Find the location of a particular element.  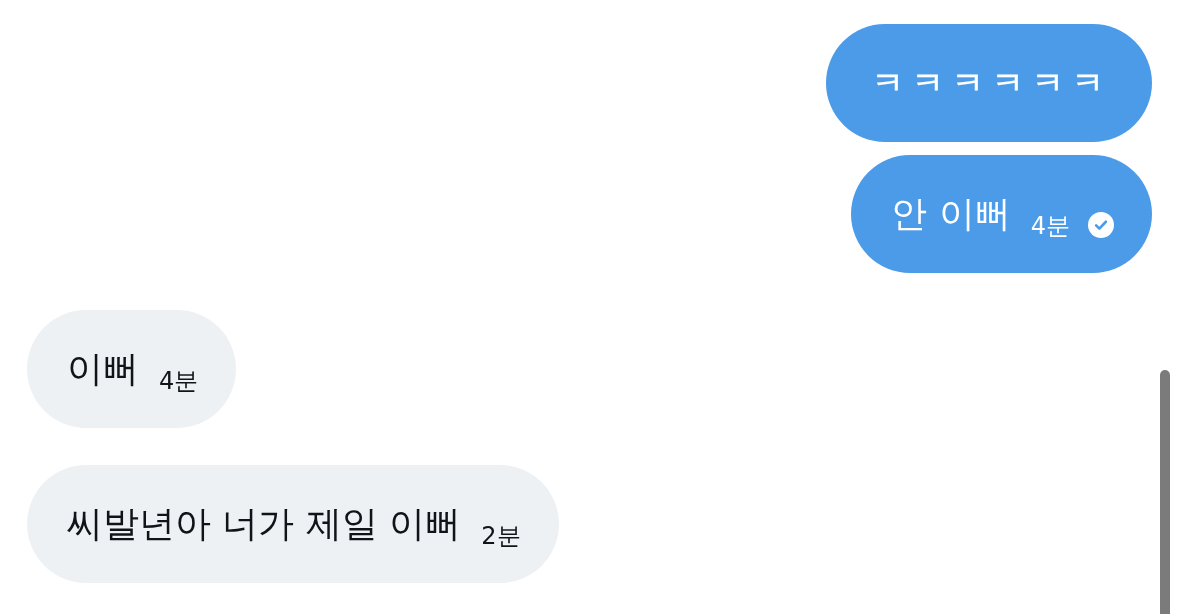

scrollbar-thumb is located at coordinates (1165, 492).